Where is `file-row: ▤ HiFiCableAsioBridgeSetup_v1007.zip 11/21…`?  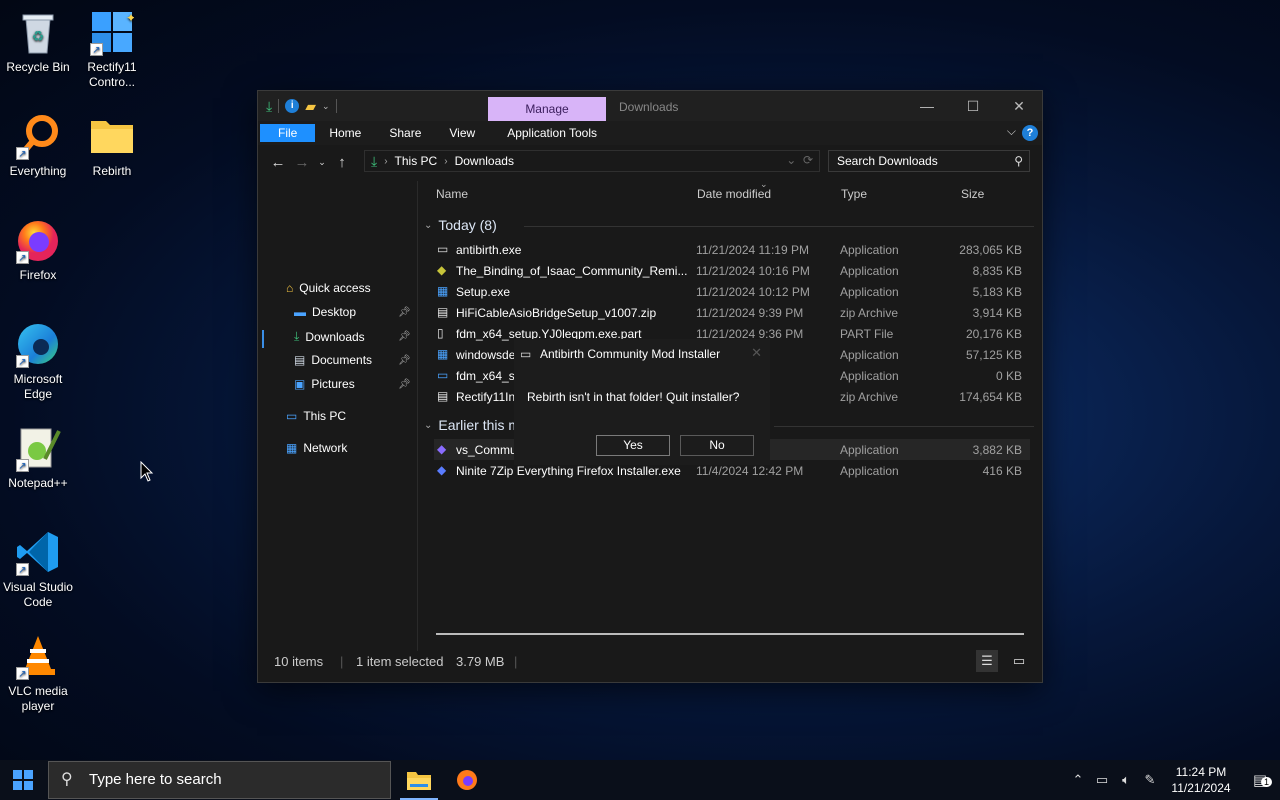 file-row: ▤ HiFiCableAsioBridgeSetup_v1007.zip 11/21… is located at coordinates (732, 312).